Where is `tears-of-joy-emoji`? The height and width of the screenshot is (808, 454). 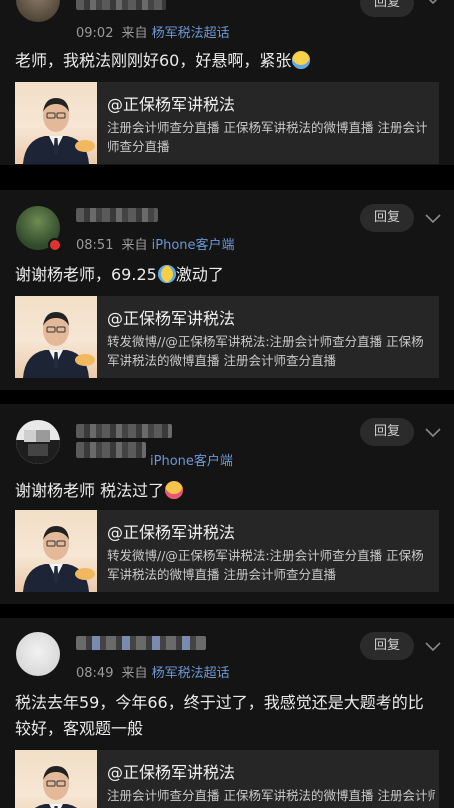 tears-of-joy-emoji is located at coordinates (166, 274).